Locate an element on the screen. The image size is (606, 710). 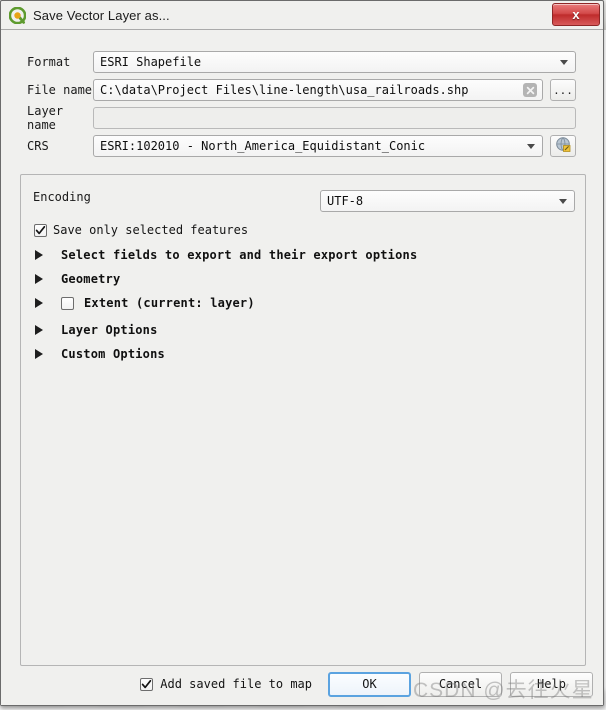
add-saved-file-row: Add saved file to map is located at coordinates (226, 684).